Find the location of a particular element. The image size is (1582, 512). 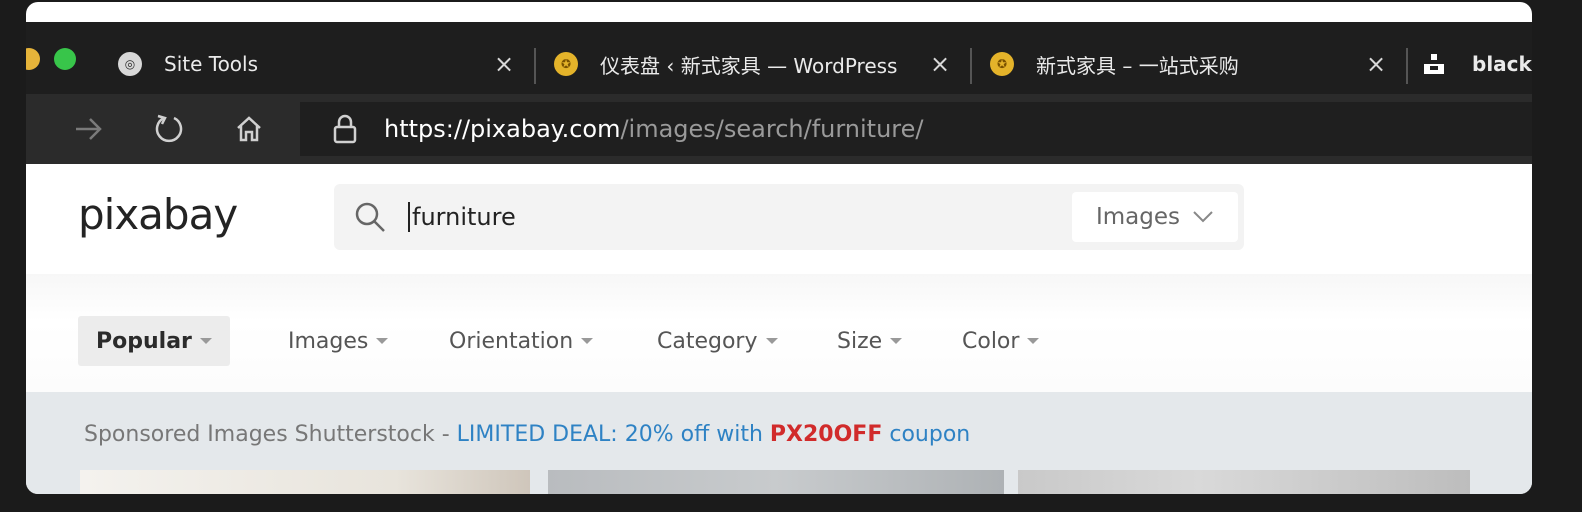

pixabay-logo: pixabay is located at coordinates (158, 214).